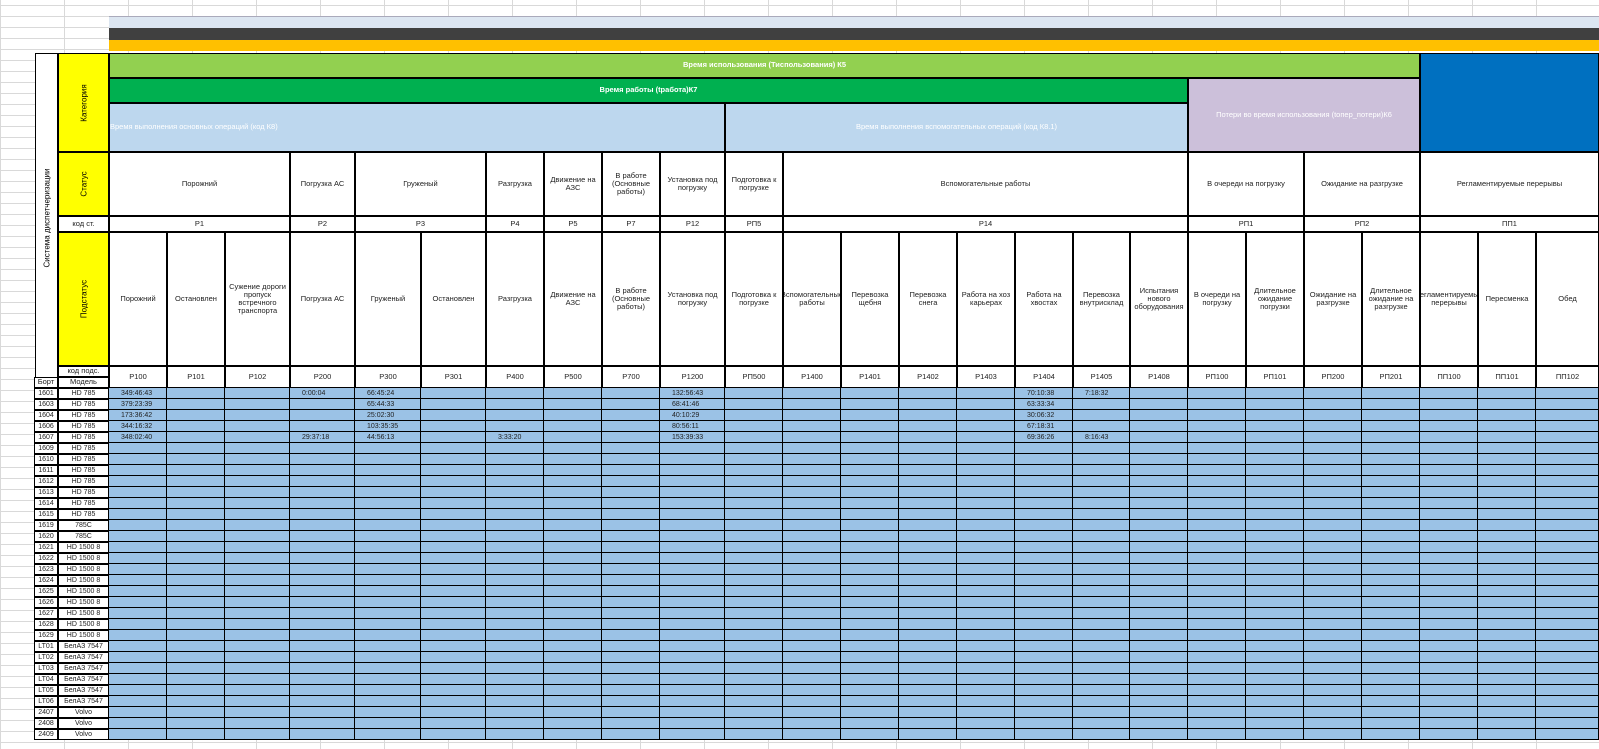 The height and width of the screenshot is (749, 1599). I want to click on table-cell: 379:23:39, so click(138, 404).